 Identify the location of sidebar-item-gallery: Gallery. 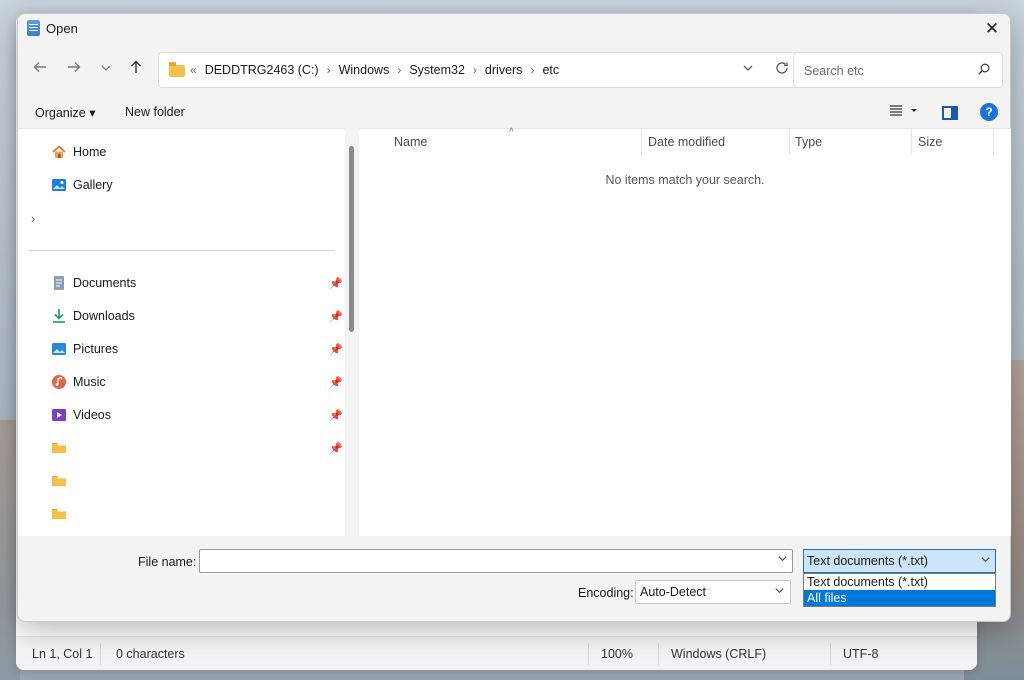
(82, 185).